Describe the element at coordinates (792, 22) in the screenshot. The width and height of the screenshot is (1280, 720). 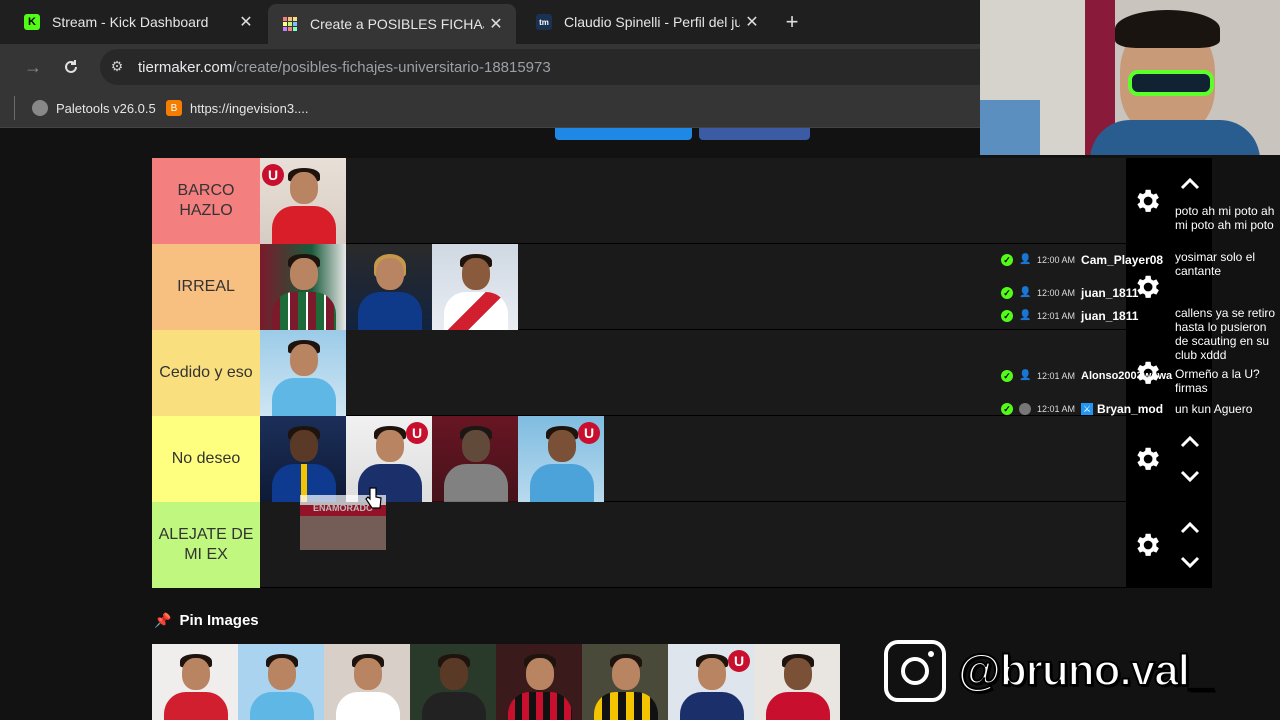
I see `new-tab-button: +` at that location.